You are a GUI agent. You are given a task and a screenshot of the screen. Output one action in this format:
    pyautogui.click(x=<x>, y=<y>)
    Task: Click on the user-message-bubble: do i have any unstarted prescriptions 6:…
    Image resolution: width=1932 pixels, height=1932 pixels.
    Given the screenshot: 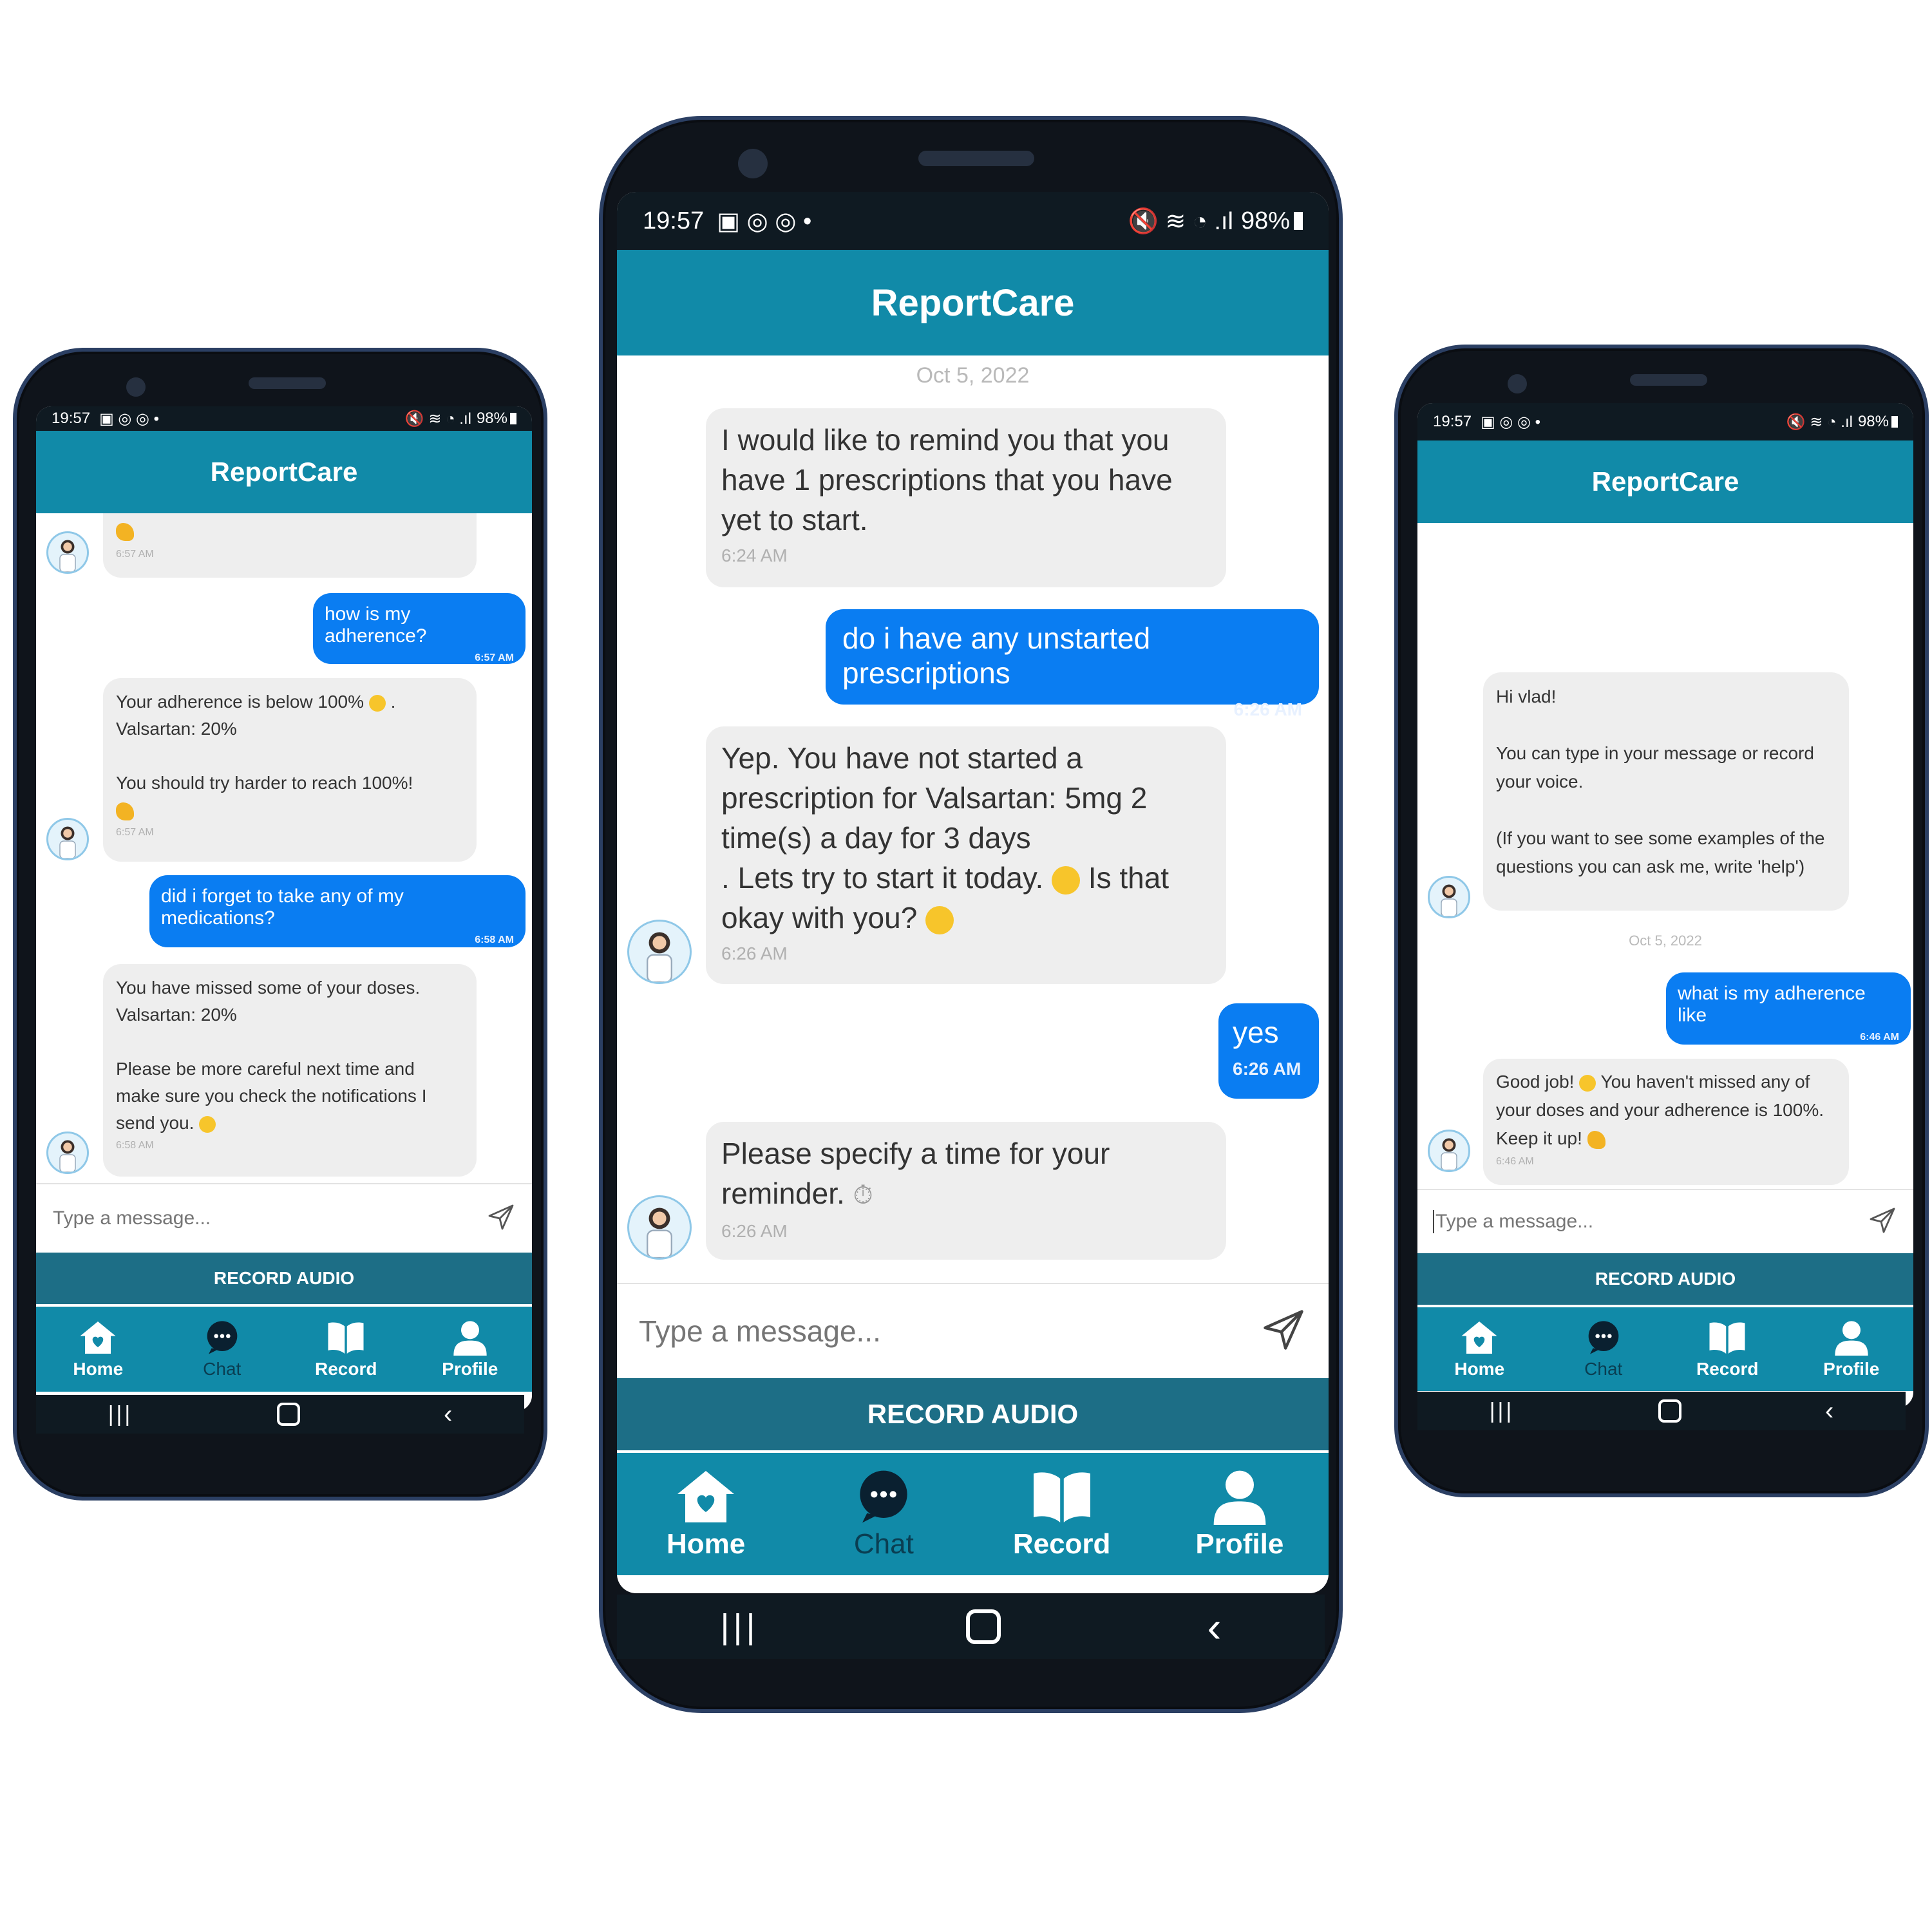 What is the action you would take?
    pyautogui.click(x=1072, y=664)
    